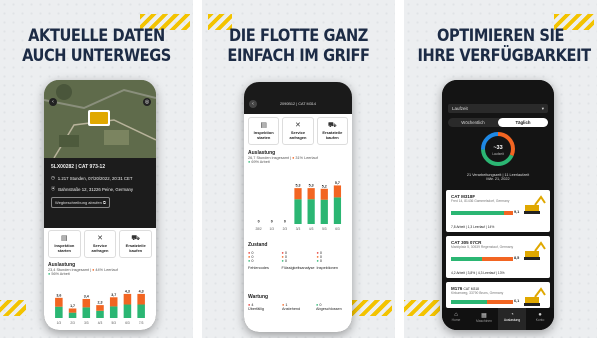  Describe the element at coordinates (484, 319) in the screenshot. I see `tab-machines: ▦ Maschinen` at that location.